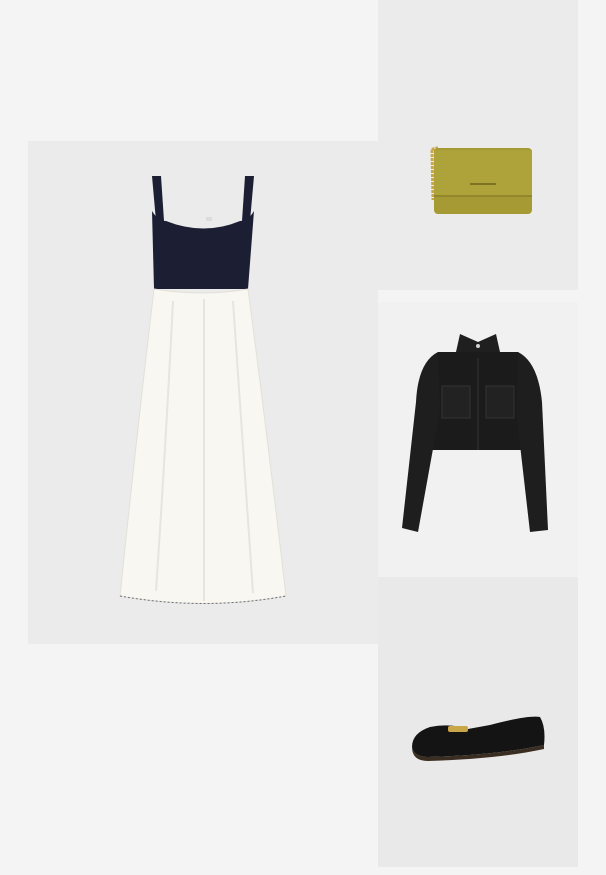 The height and width of the screenshot is (875, 606). I want to click on cropped-jacket-image, so click(475, 433).